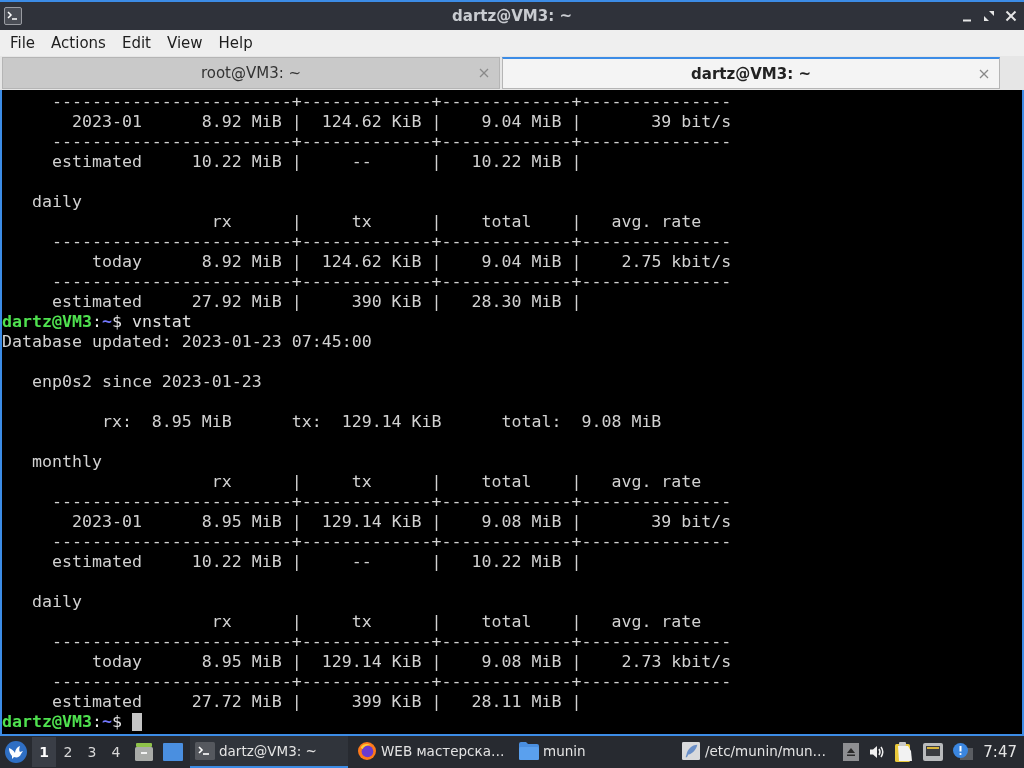 This screenshot has width=1024, height=768. I want to click on workspace-button: 1, so click(44, 752).